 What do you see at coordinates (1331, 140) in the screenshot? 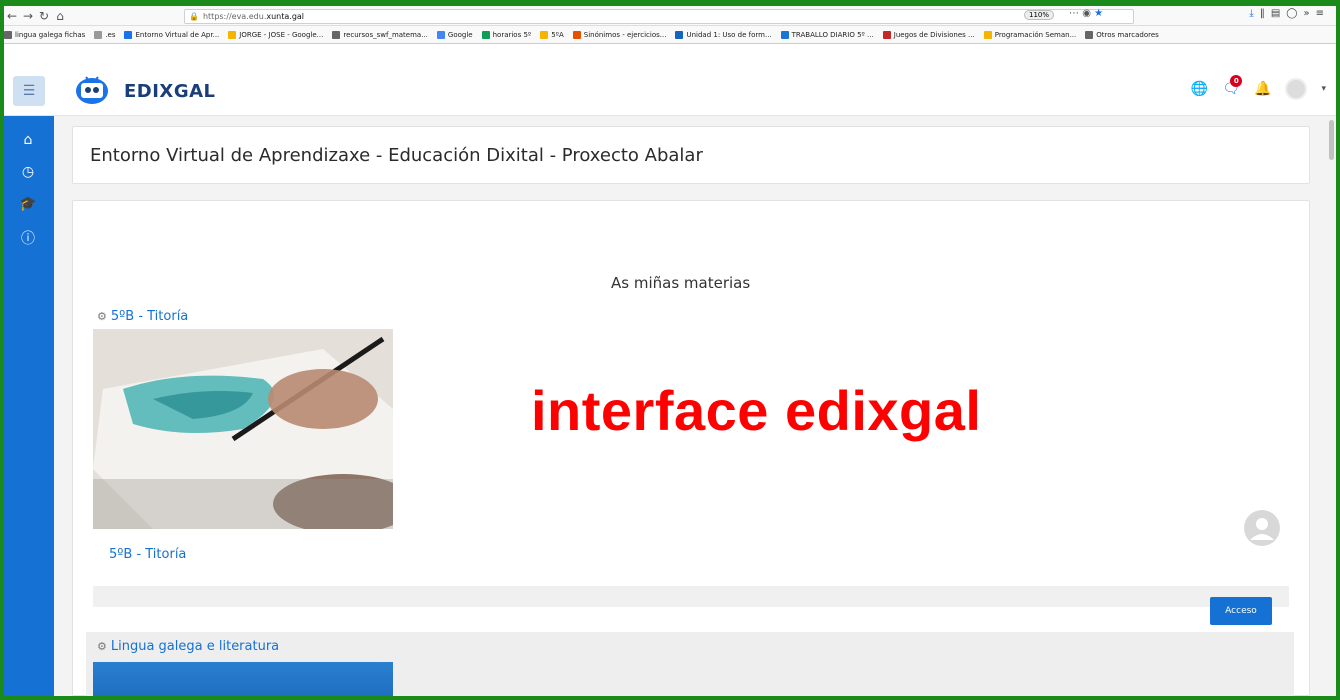
I see `scroll-thumb` at bounding box center [1331, 140].